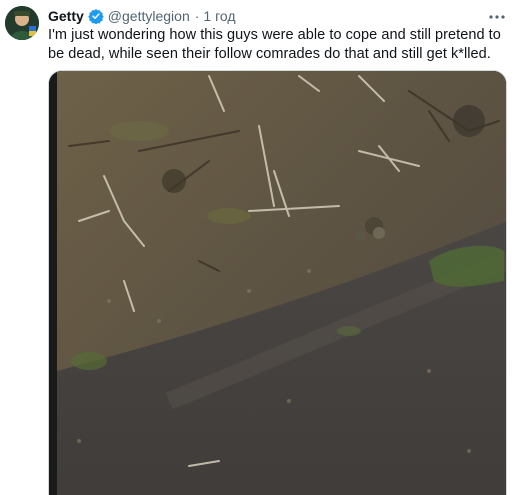 The width and height of the screenshot is (516, 495). I want to click on display-name: Getty, so click(66, 16).